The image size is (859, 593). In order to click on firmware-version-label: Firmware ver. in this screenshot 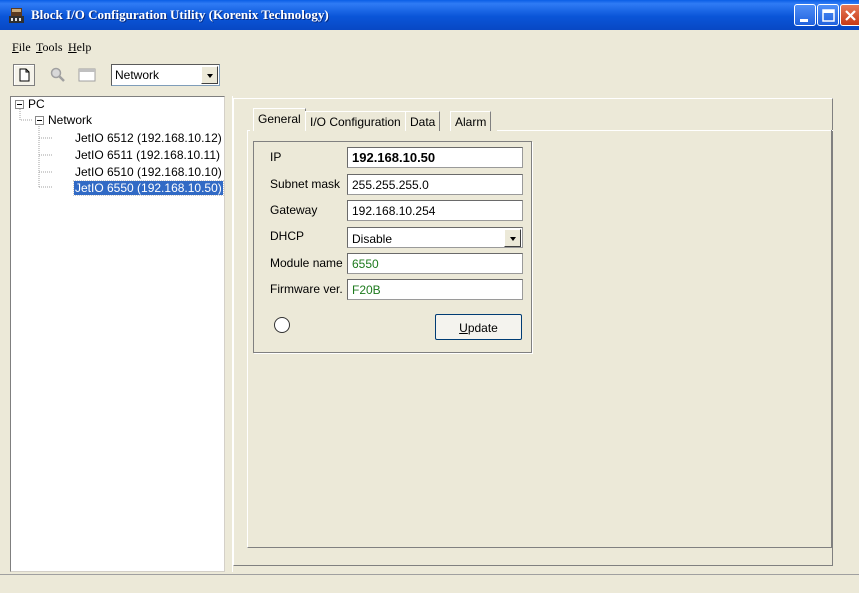, I will do `click(306, 289)`.